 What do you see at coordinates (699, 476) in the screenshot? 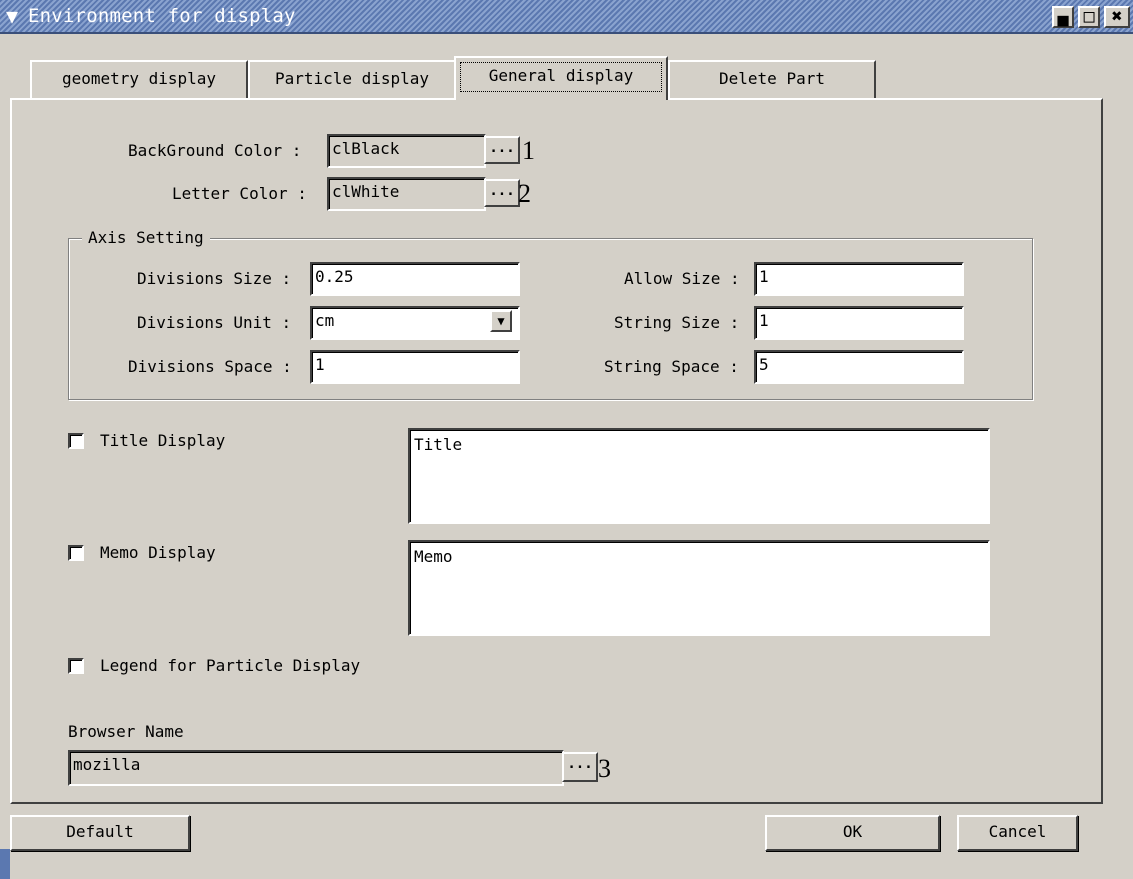
I see `title-textarea: Title` at bounding box center [699, 476].